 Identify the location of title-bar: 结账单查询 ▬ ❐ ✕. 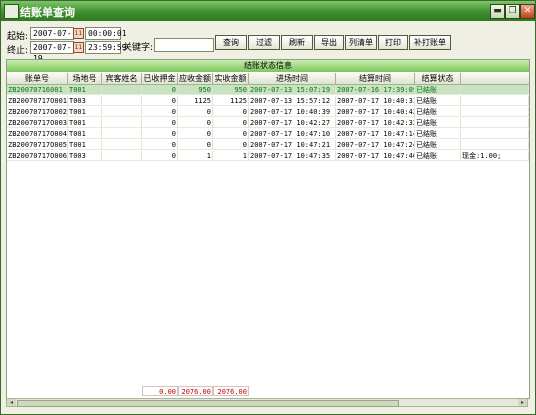
(268, 11).